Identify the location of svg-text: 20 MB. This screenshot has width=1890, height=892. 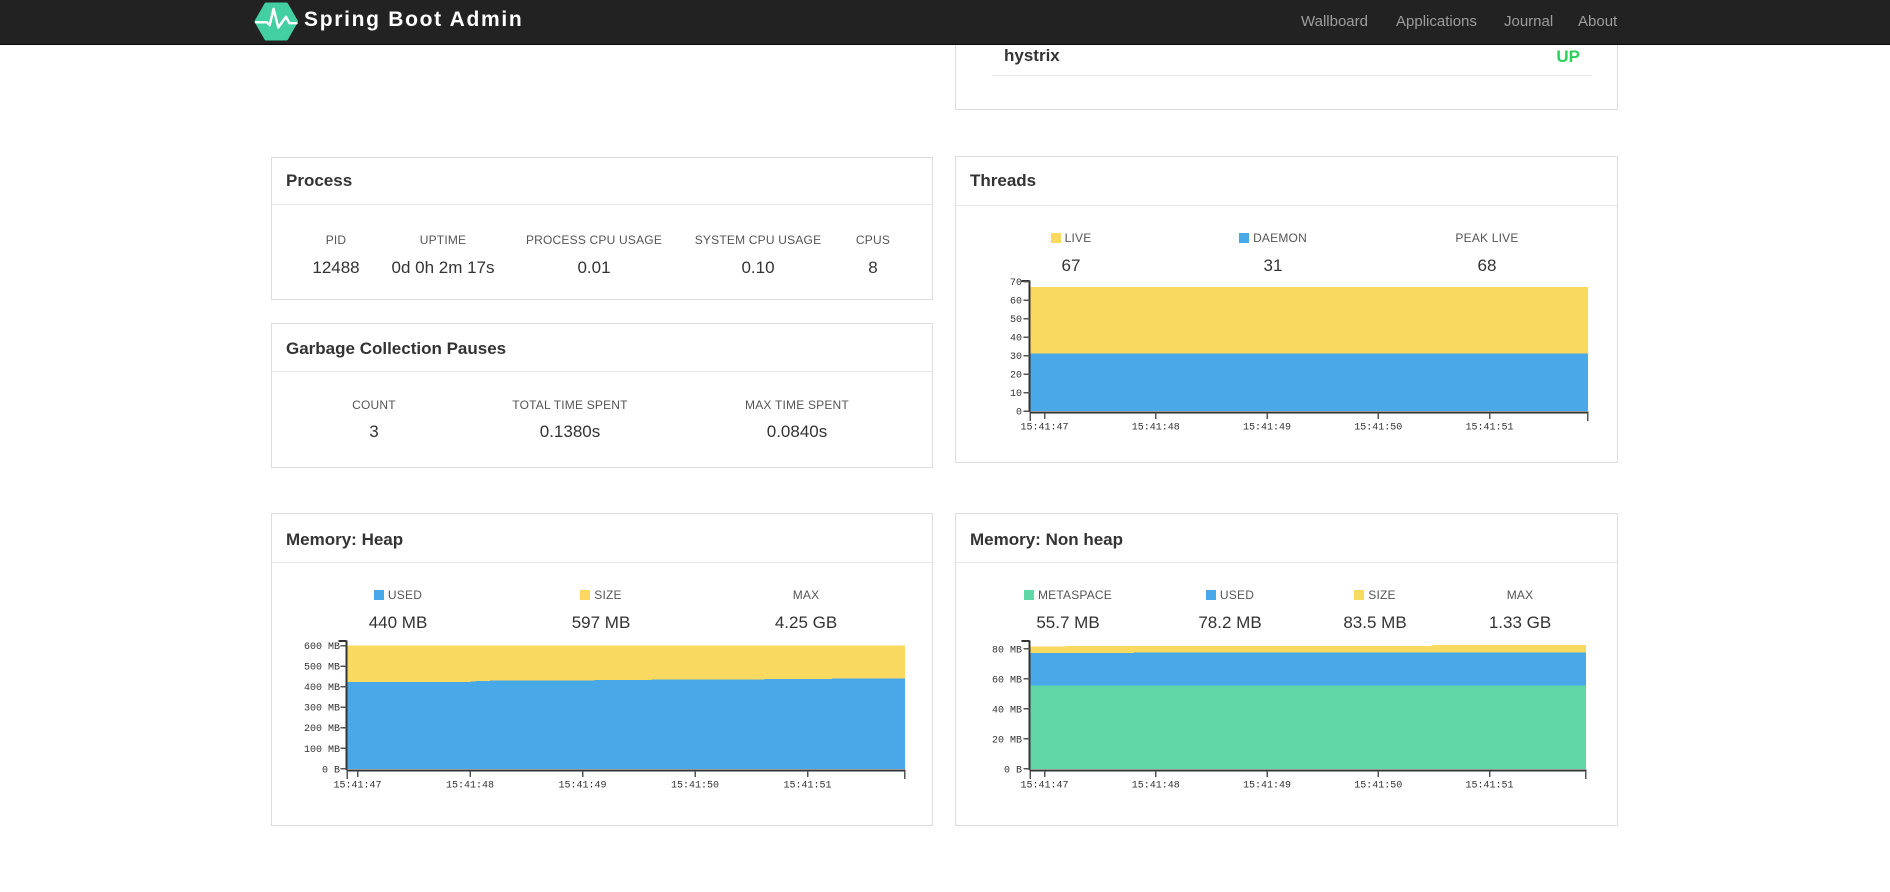
(1007, 740).